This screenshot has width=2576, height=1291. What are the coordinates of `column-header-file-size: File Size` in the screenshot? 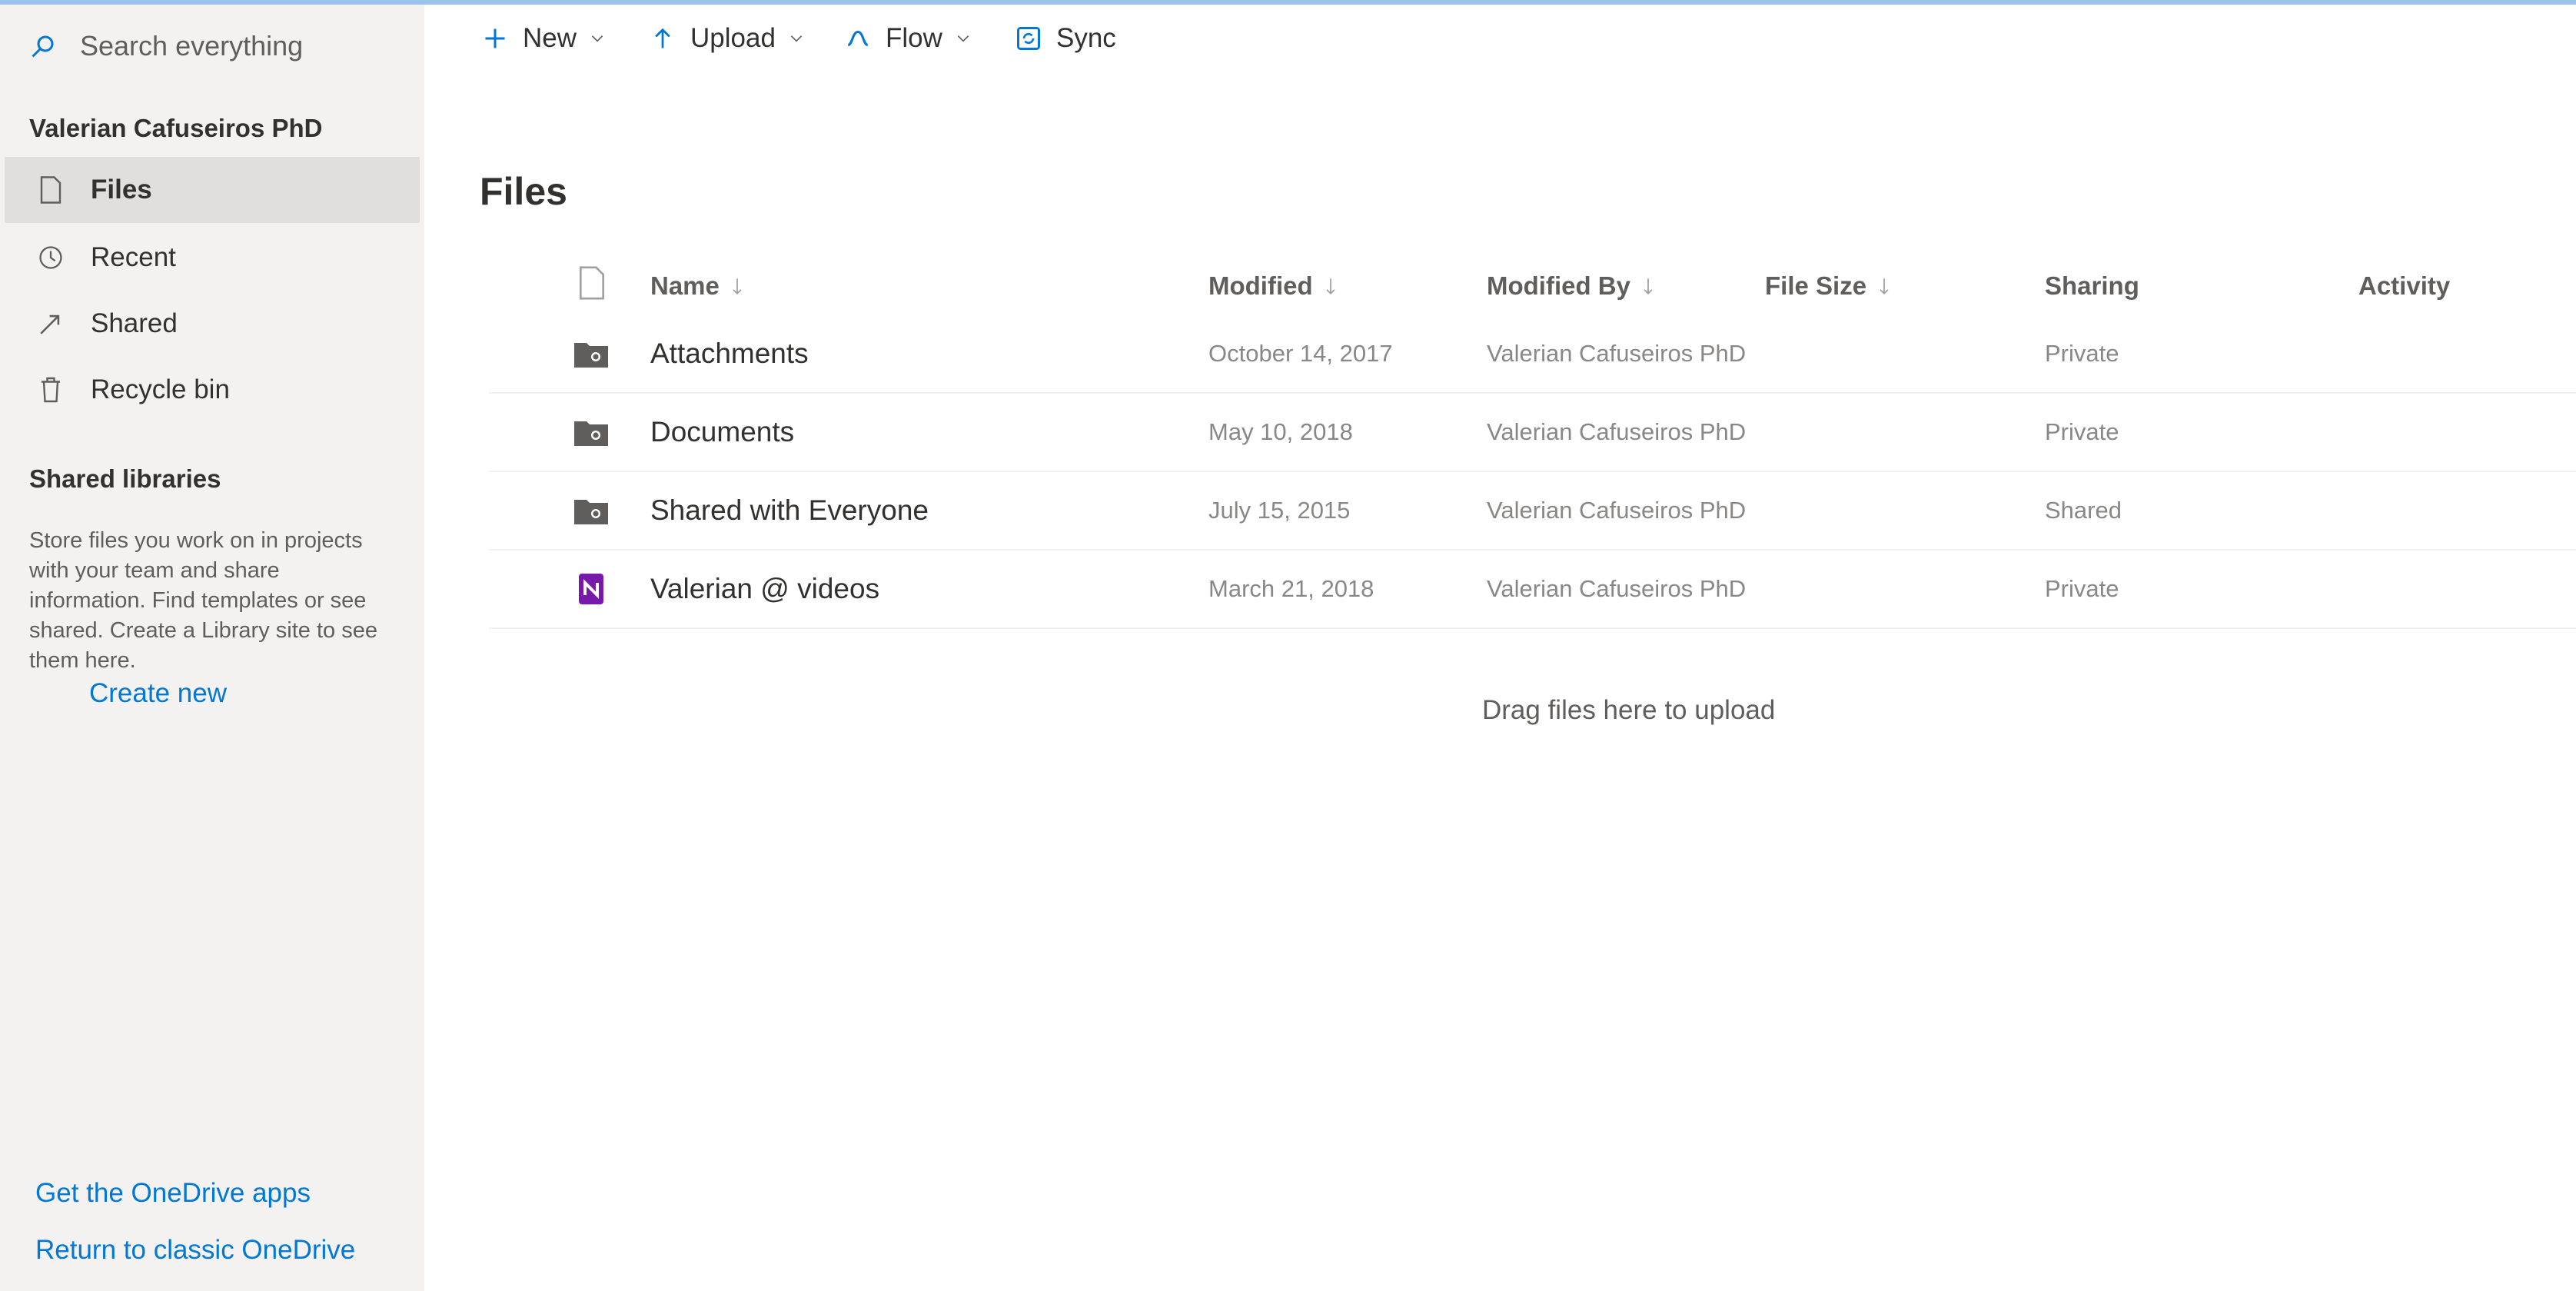 It's located at (1828, 286).